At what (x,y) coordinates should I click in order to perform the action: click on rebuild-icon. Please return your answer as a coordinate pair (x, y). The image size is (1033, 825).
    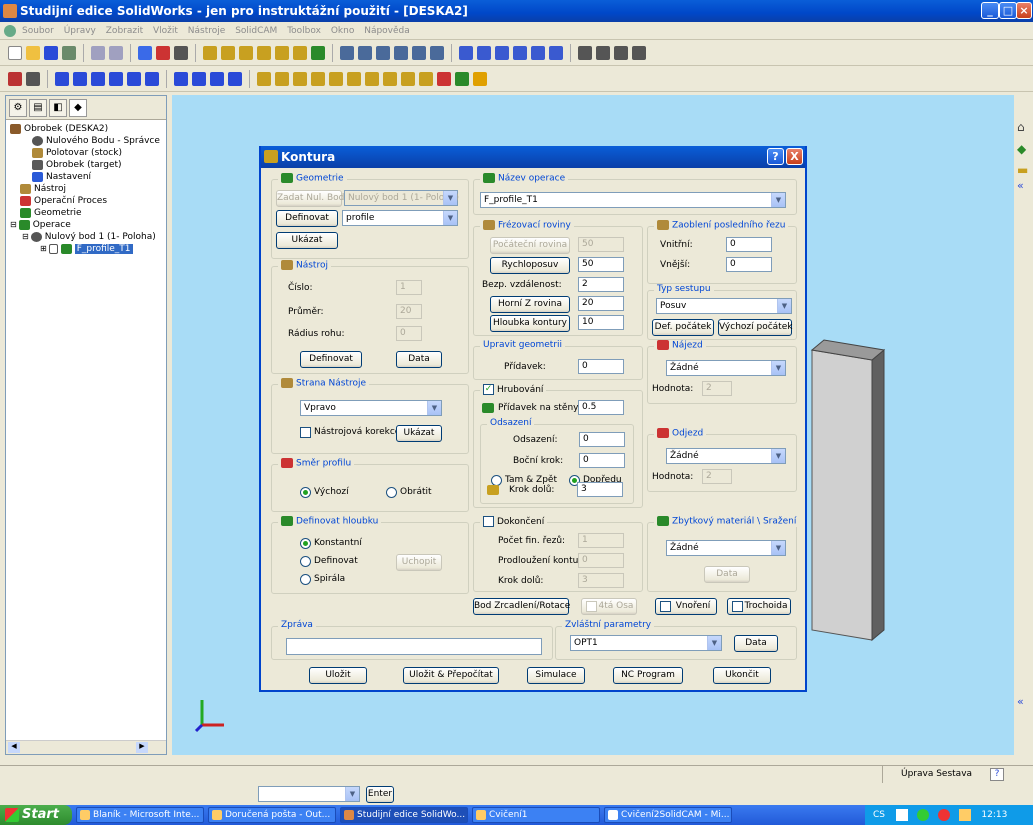
    Looking at the image, I should click on (163, 52).